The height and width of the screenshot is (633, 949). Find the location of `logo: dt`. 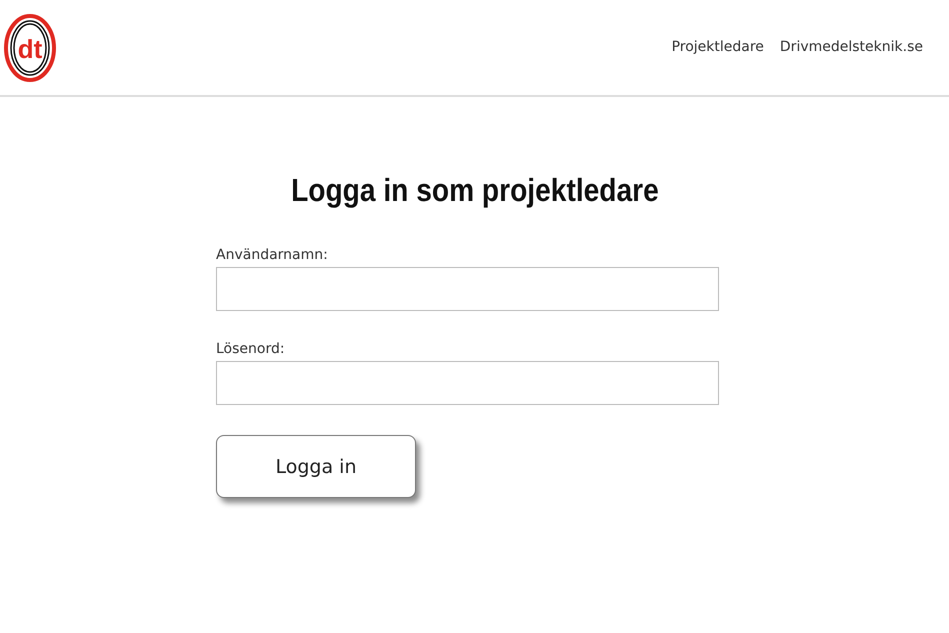

logo: dt is located at coordinates (30, 47).